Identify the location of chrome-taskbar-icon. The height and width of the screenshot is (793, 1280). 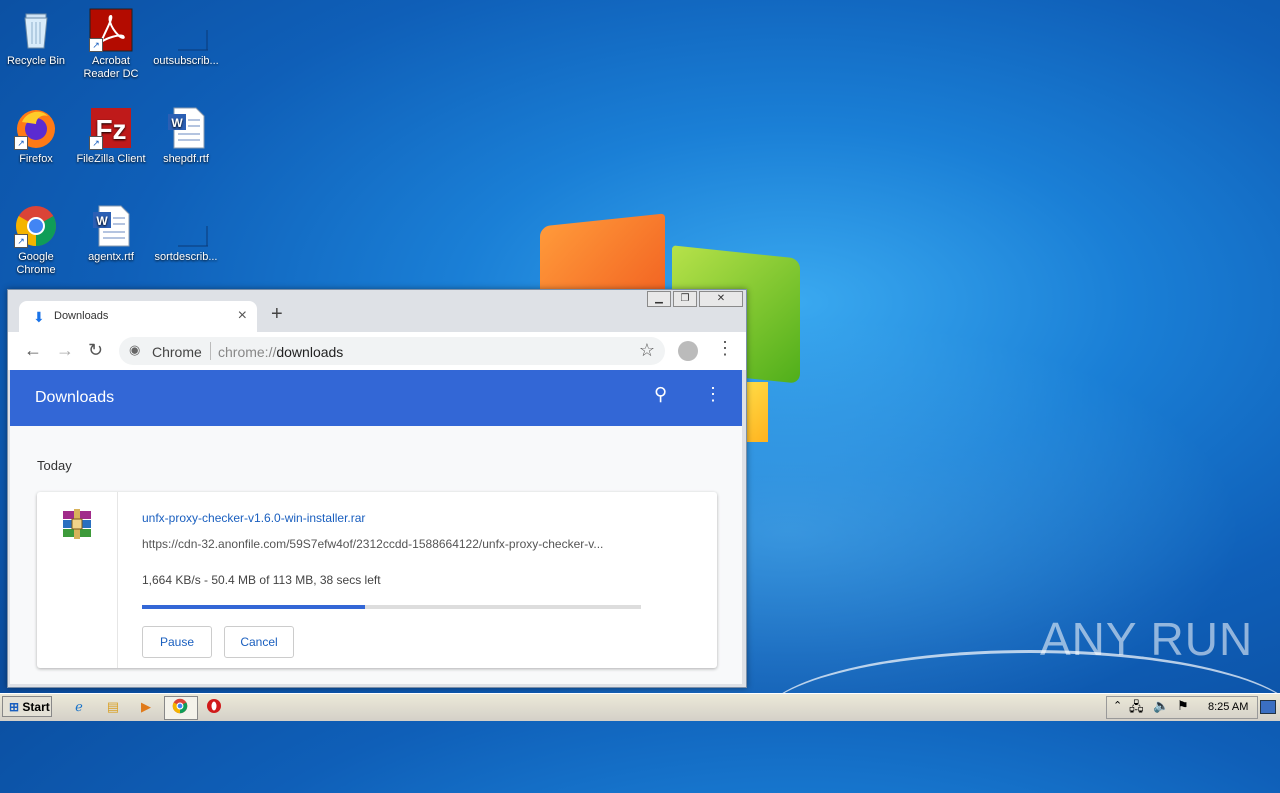
(180, 707).